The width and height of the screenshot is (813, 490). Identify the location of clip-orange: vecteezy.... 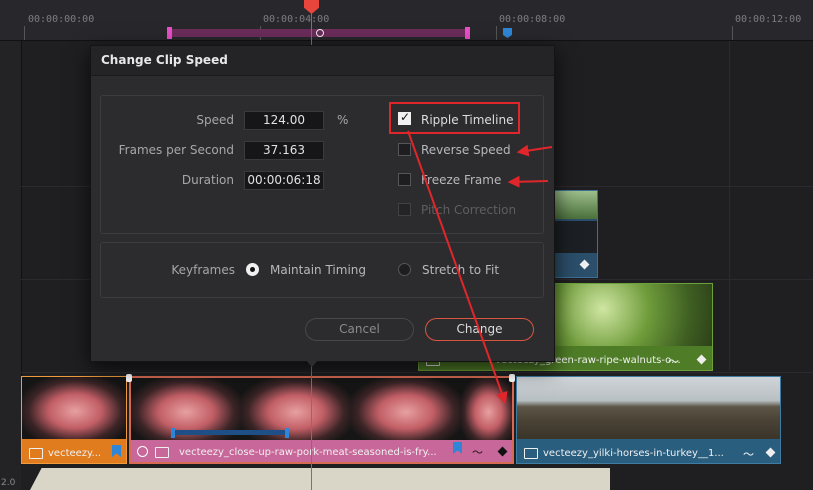
(74, 420).